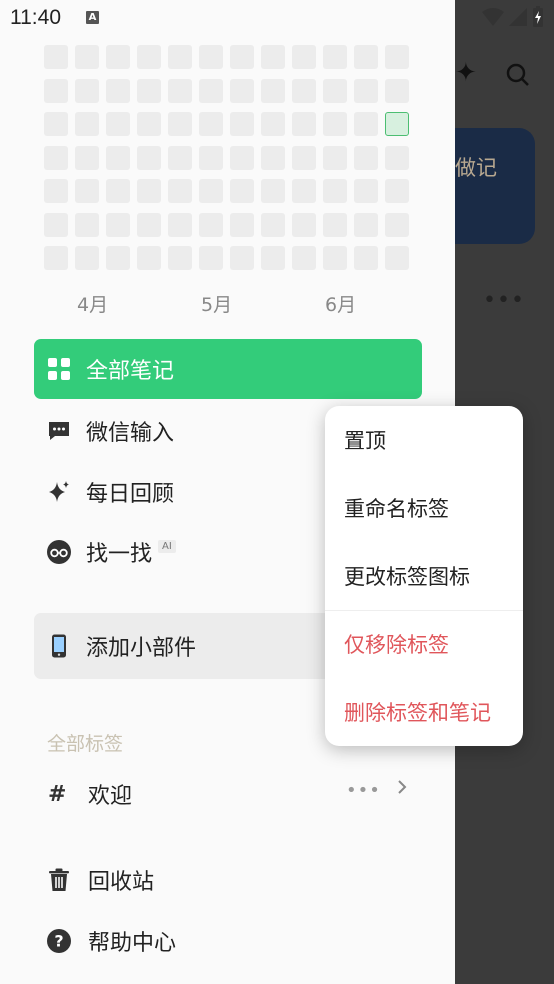 This screenshot has width=554, height=984. I want to click on tag-item-welcome: # 欢迎 •••, so click(228, 794).